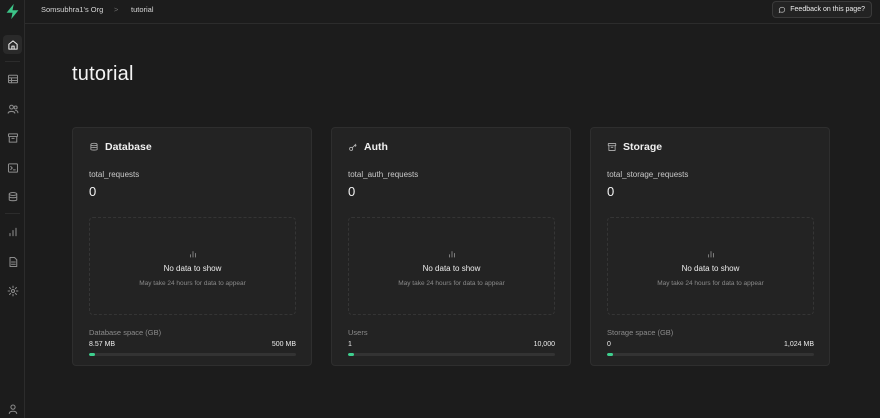 This screenshot has height=418, width=880. Describe the element at coordinates (710, 346) in the screenshot. I see `usage-values: 0 1,024 MB` at that location.